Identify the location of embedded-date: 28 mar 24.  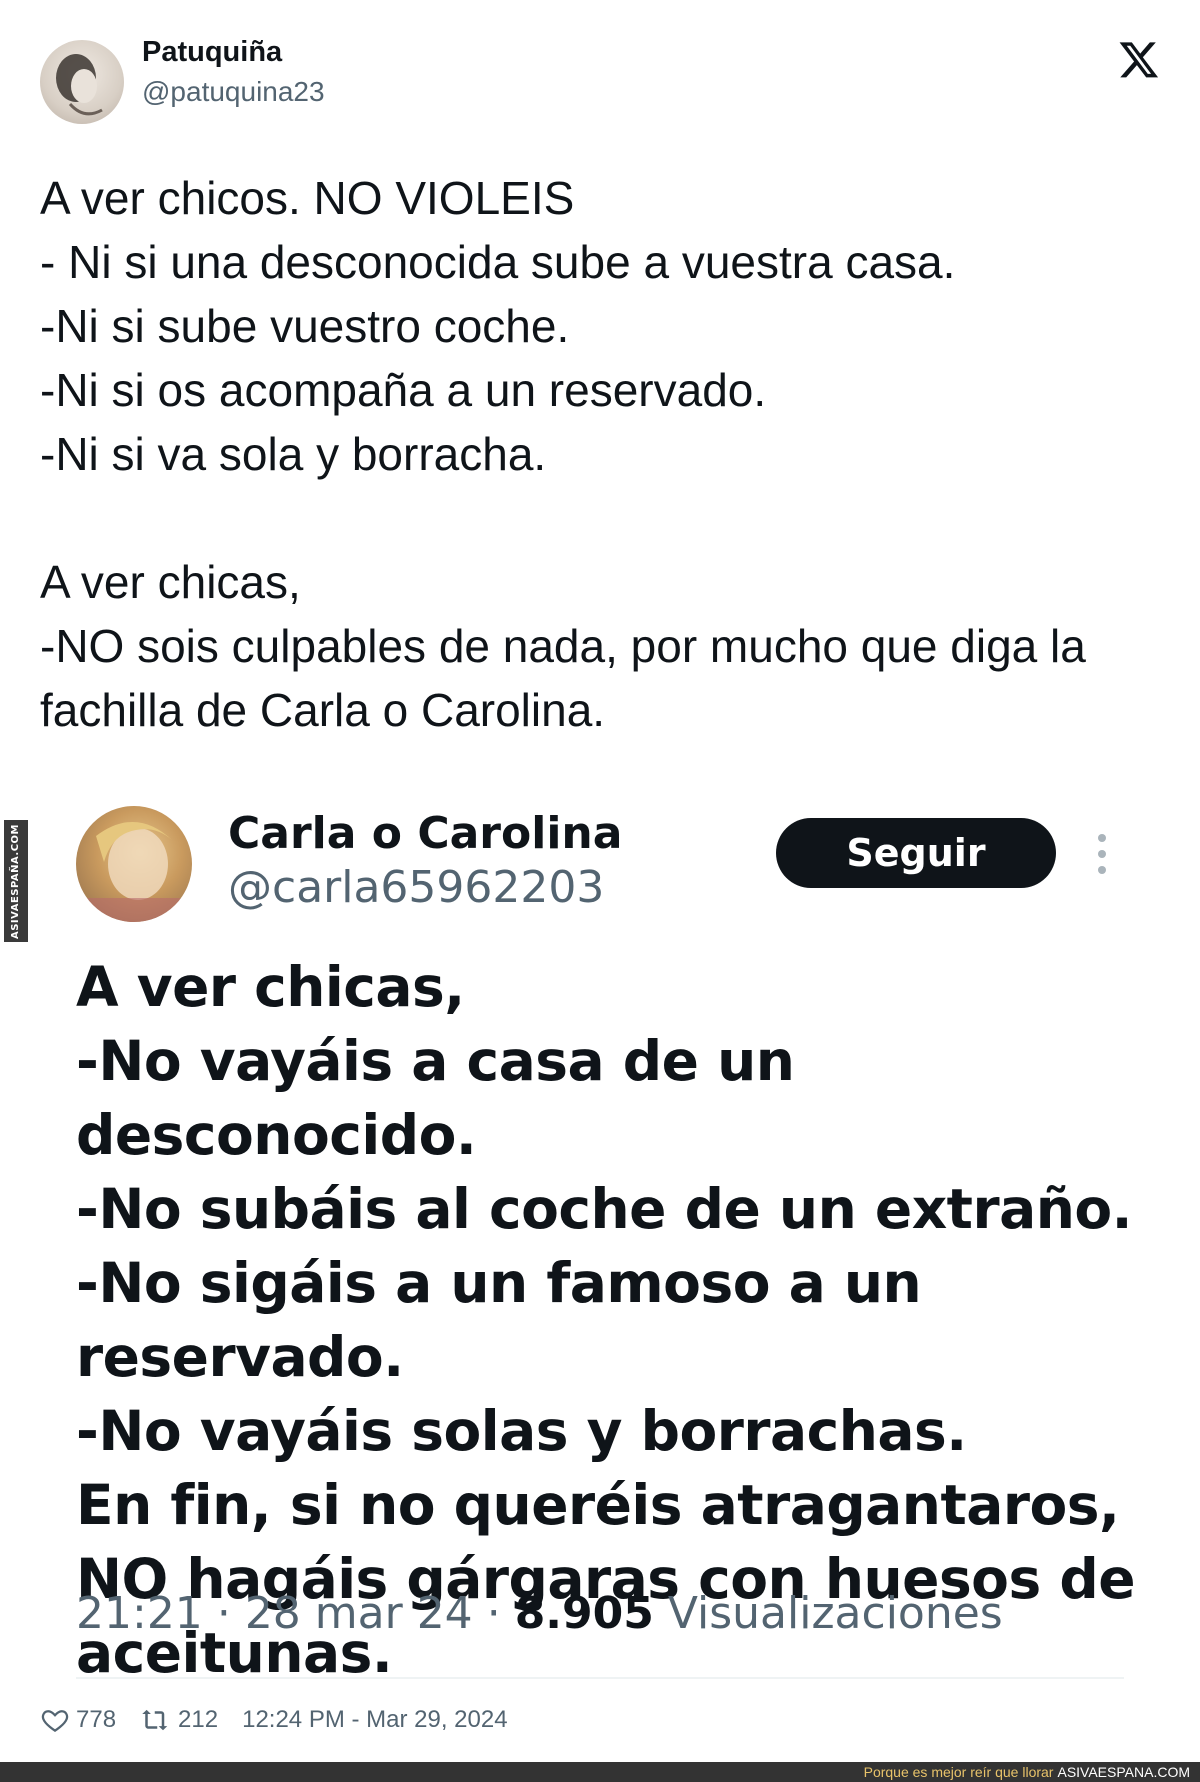
(358, 1613).